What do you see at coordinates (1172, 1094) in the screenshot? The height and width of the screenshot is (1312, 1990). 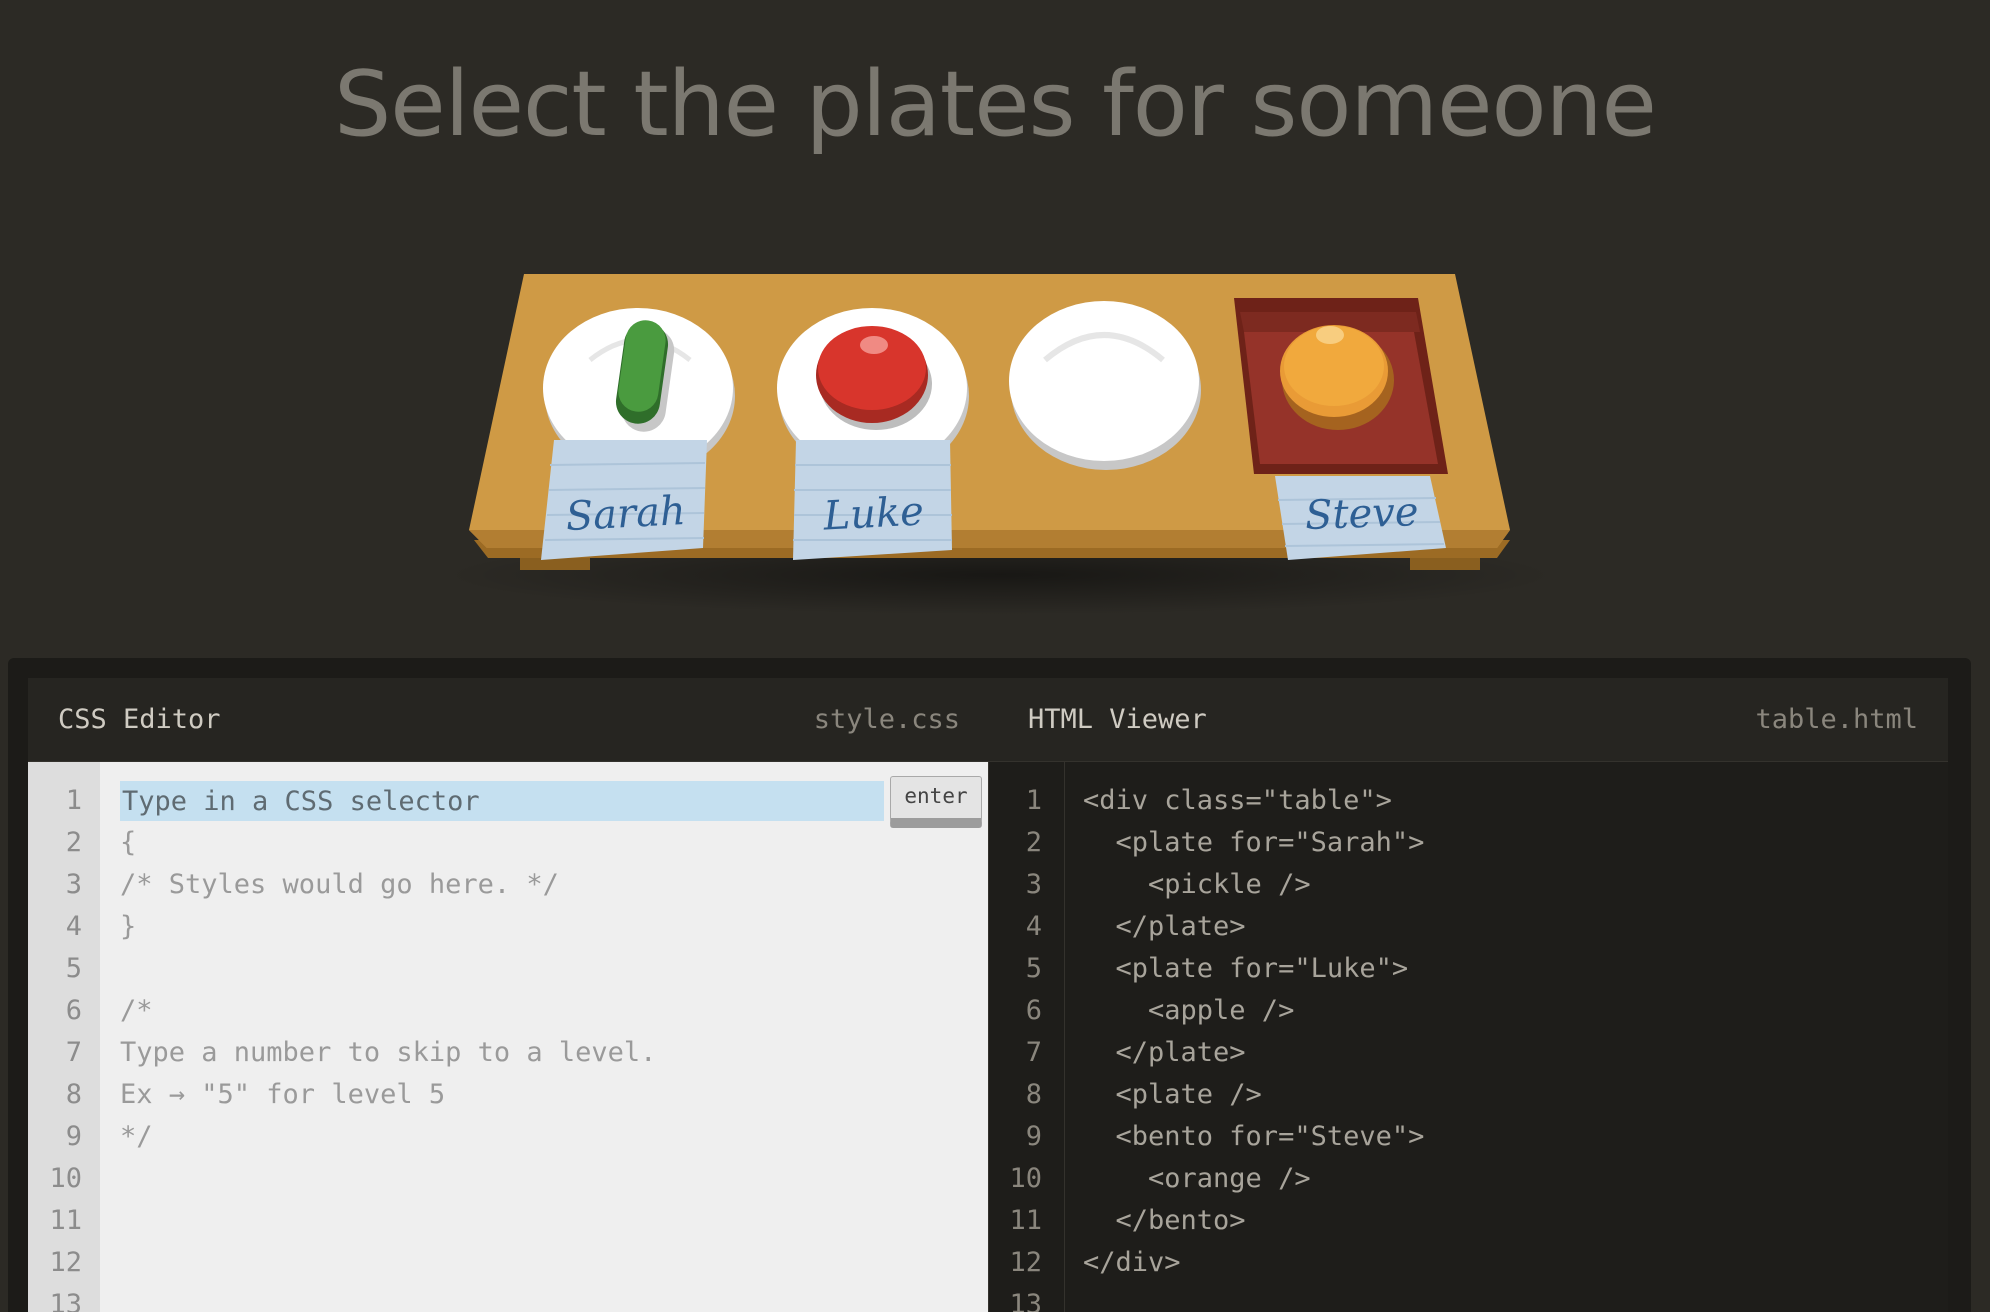 I see `code-line: <plate />` at bounding box center [1172, 1094].